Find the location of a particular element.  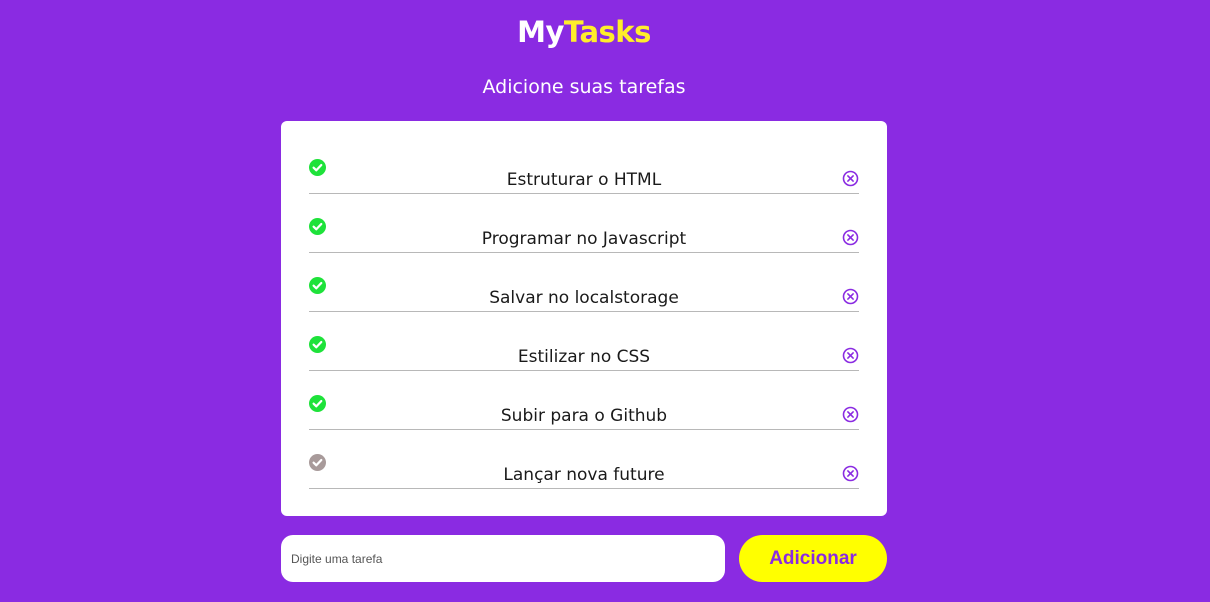

task-item: Estruturar o HTML is located at coordinates (584, 176).